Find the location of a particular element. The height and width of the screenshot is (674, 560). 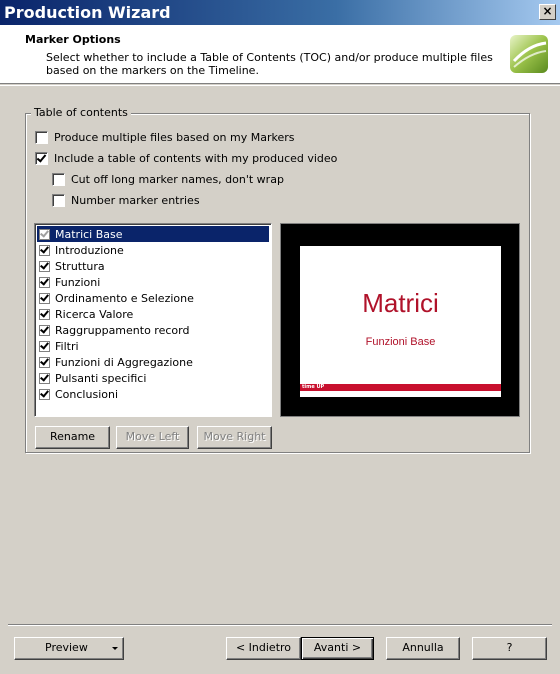

marker-label: Matrici Base is located at coordinates (89, 234).